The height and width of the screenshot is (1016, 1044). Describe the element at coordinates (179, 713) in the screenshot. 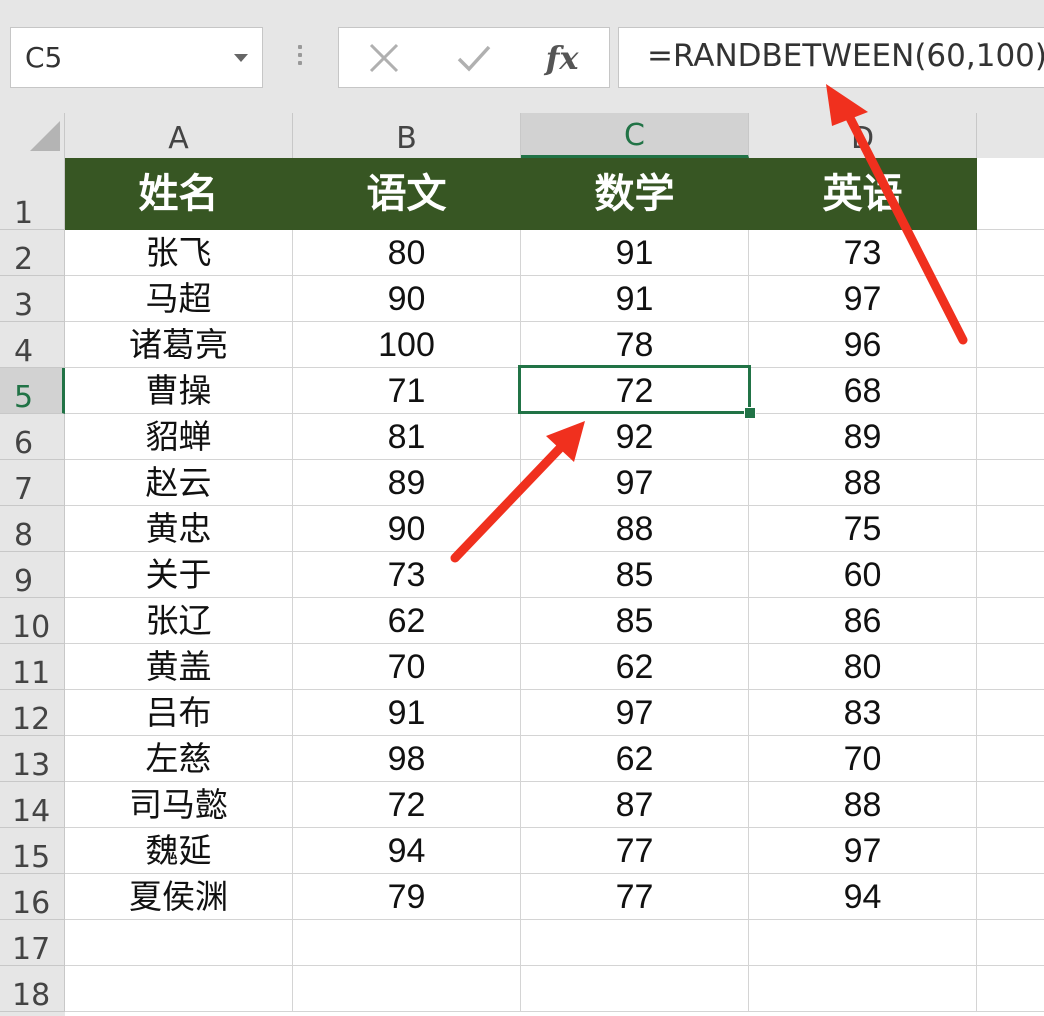

I see `table-cell: 吕布` at that location.